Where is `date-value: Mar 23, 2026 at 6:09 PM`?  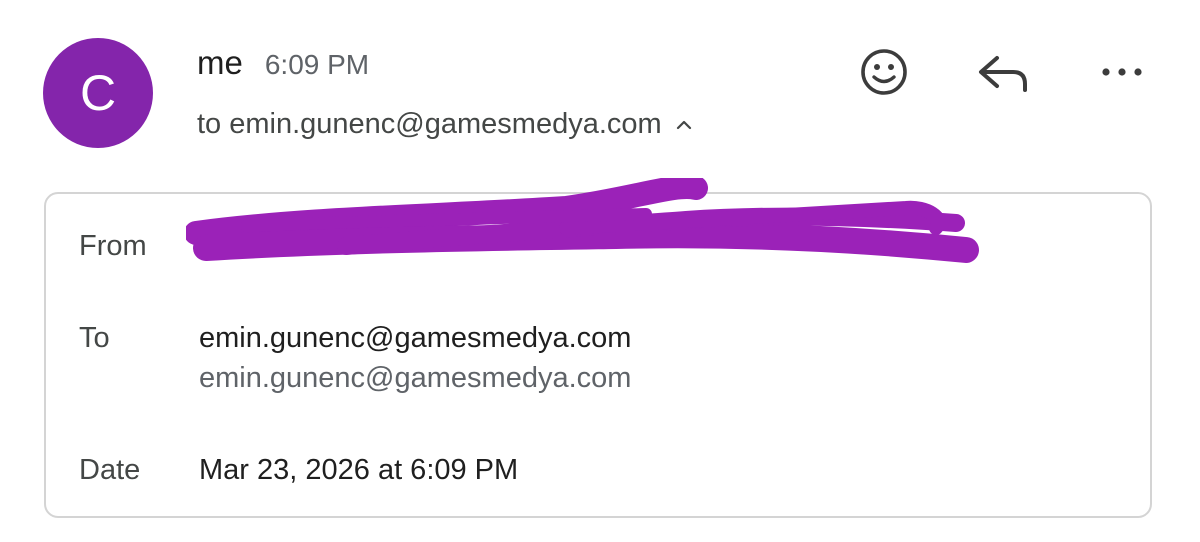 date-value: Mar 23, 2026 at 6:09 PM is located at coordinates (359, 470).